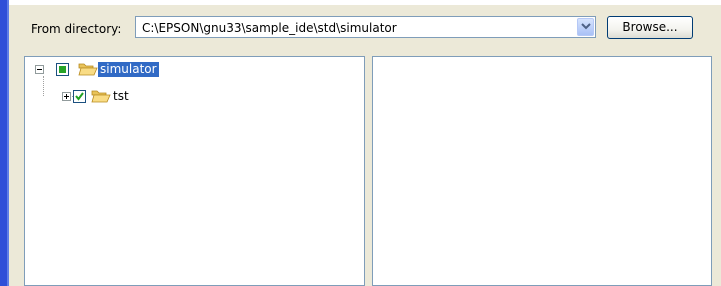 This screenshot has width=721, height=286. Describe the element at coordinates (76, 29) in the screenshot. I see `from-directory-label: From directory:` at that location.